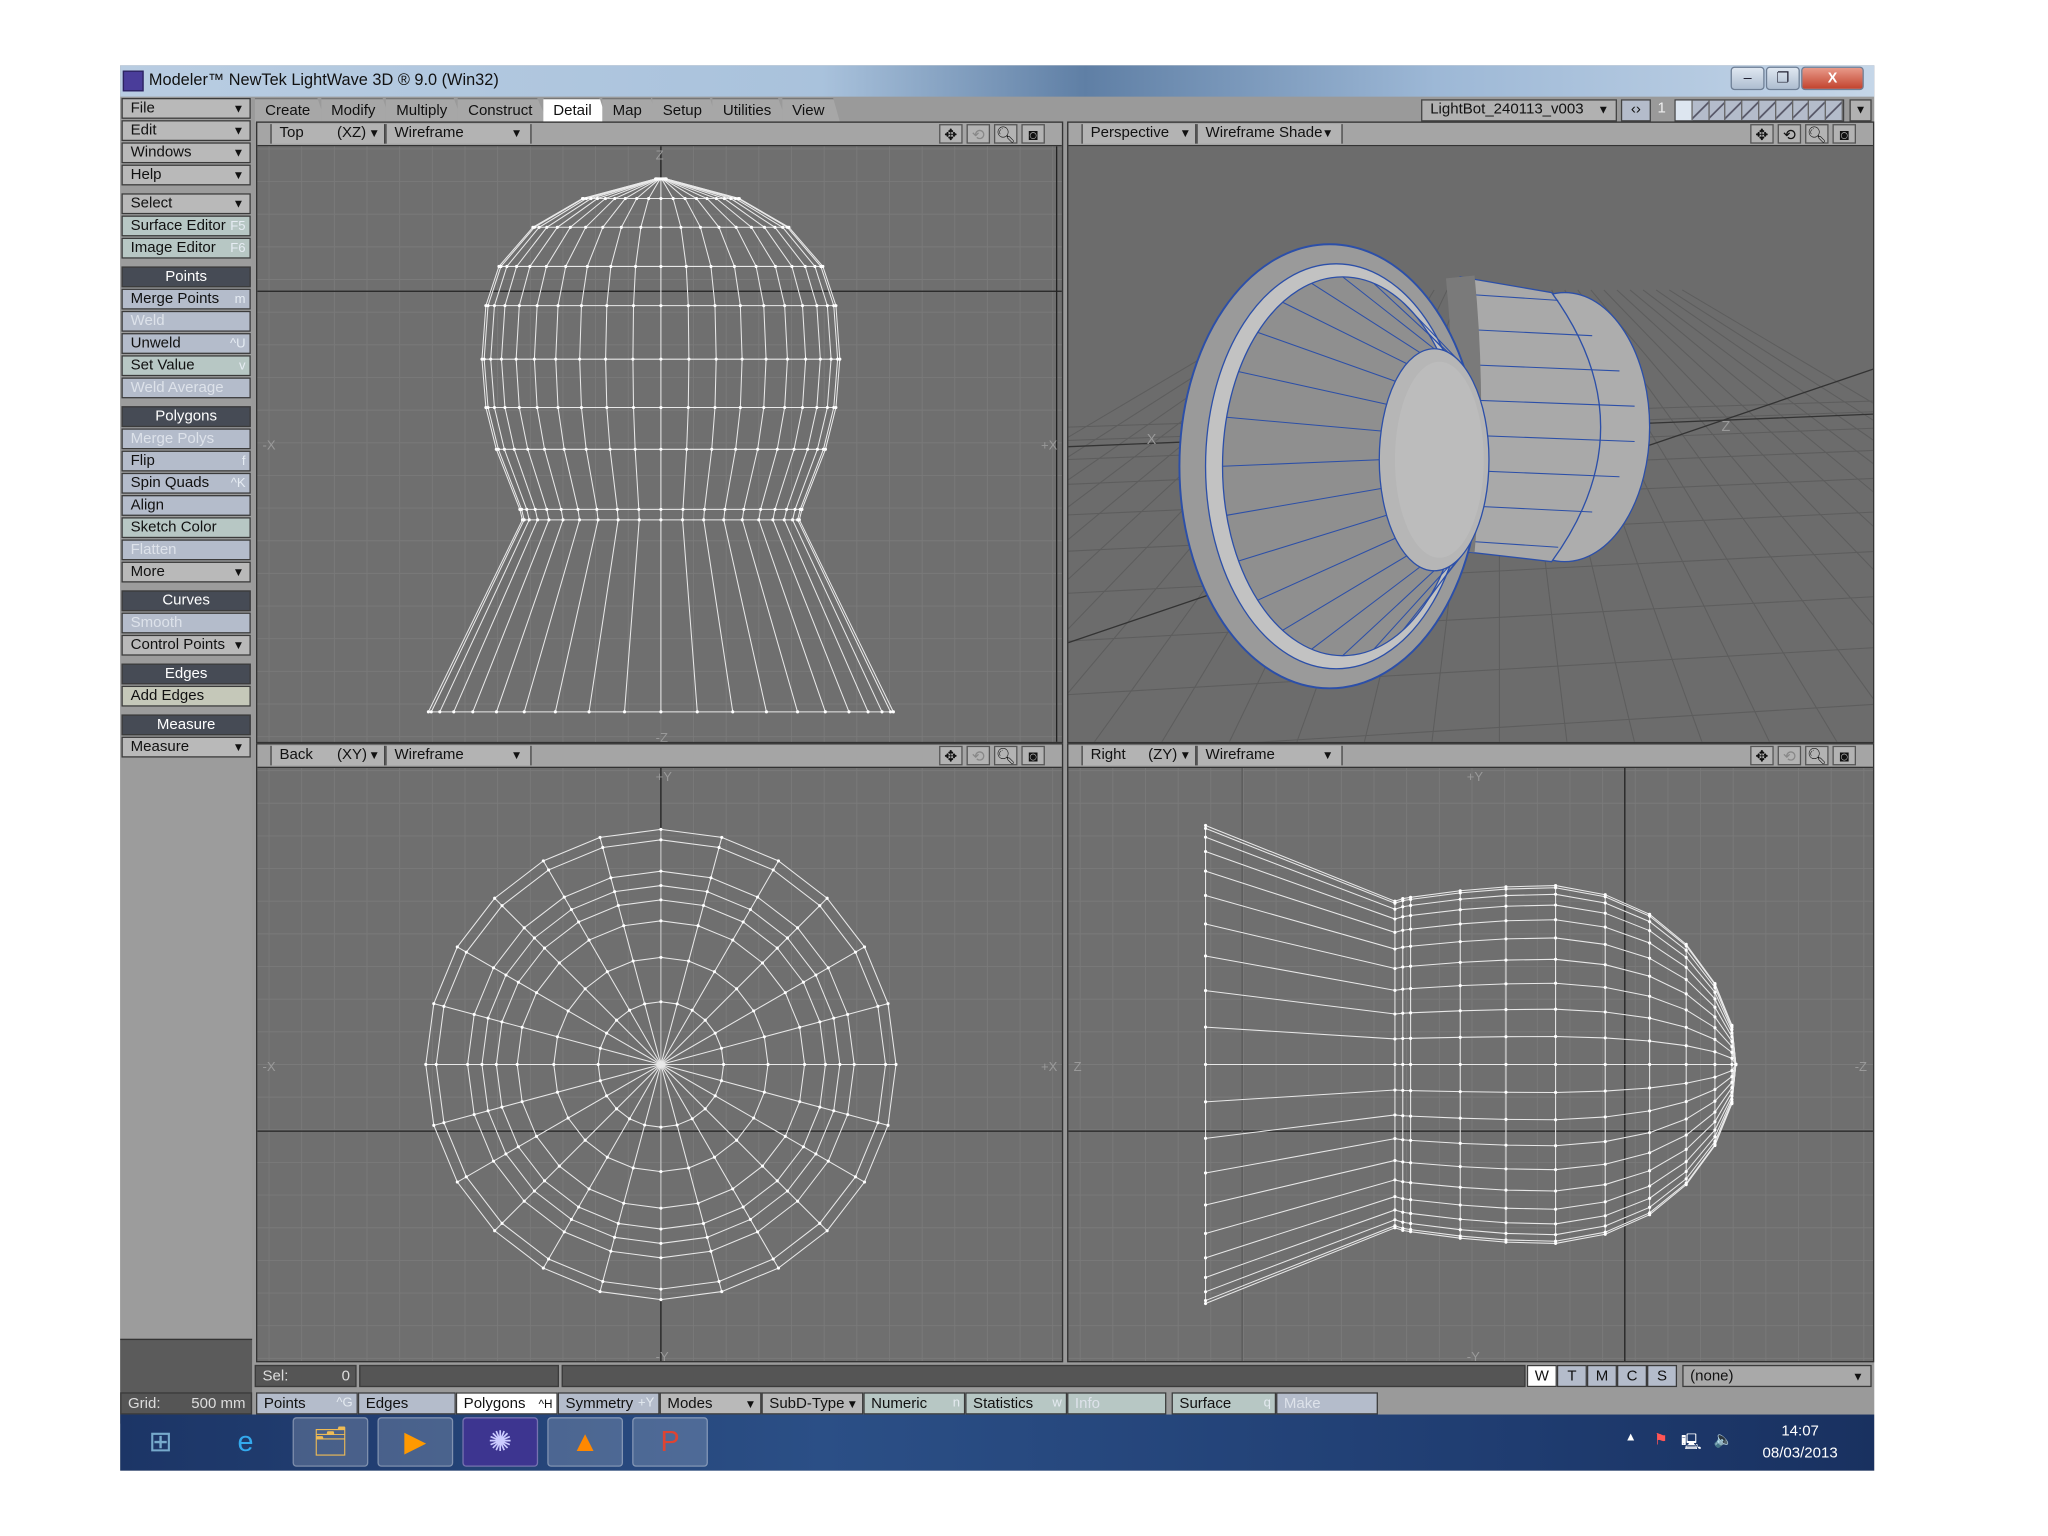  I want to click on taskbar-lightwave-icon: ✺, so click(500, 1442).